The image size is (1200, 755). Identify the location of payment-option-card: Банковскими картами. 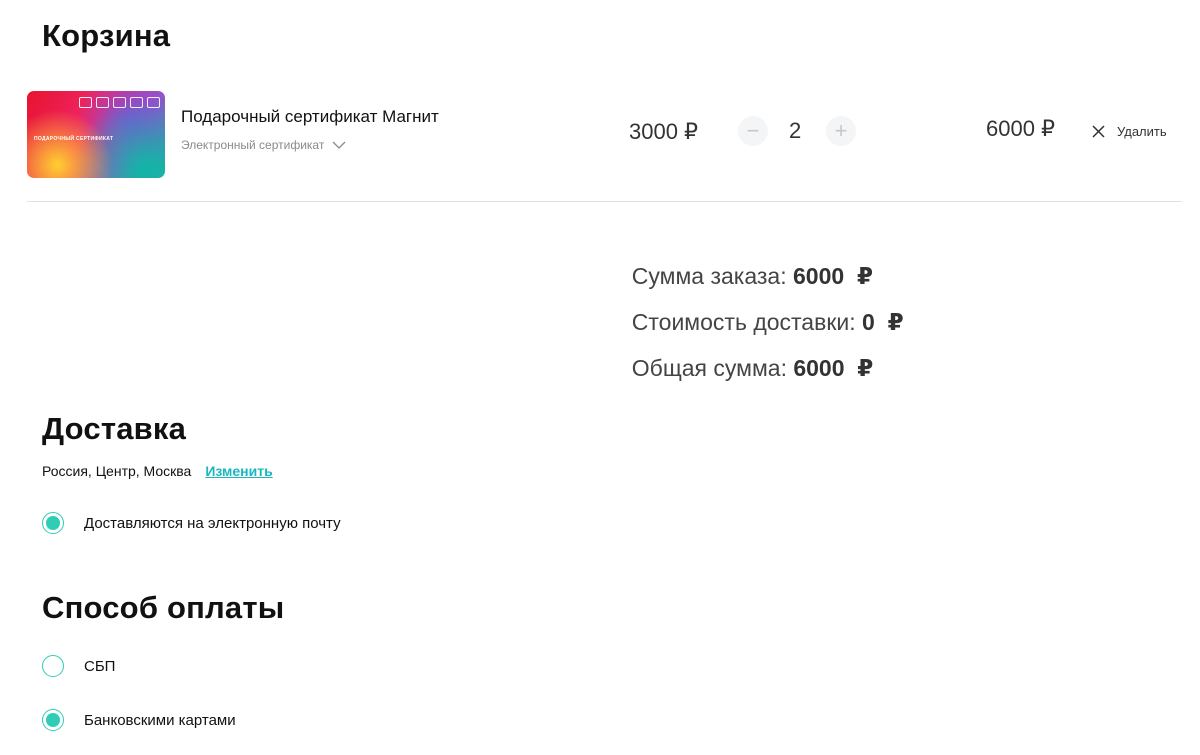
(139, 720).